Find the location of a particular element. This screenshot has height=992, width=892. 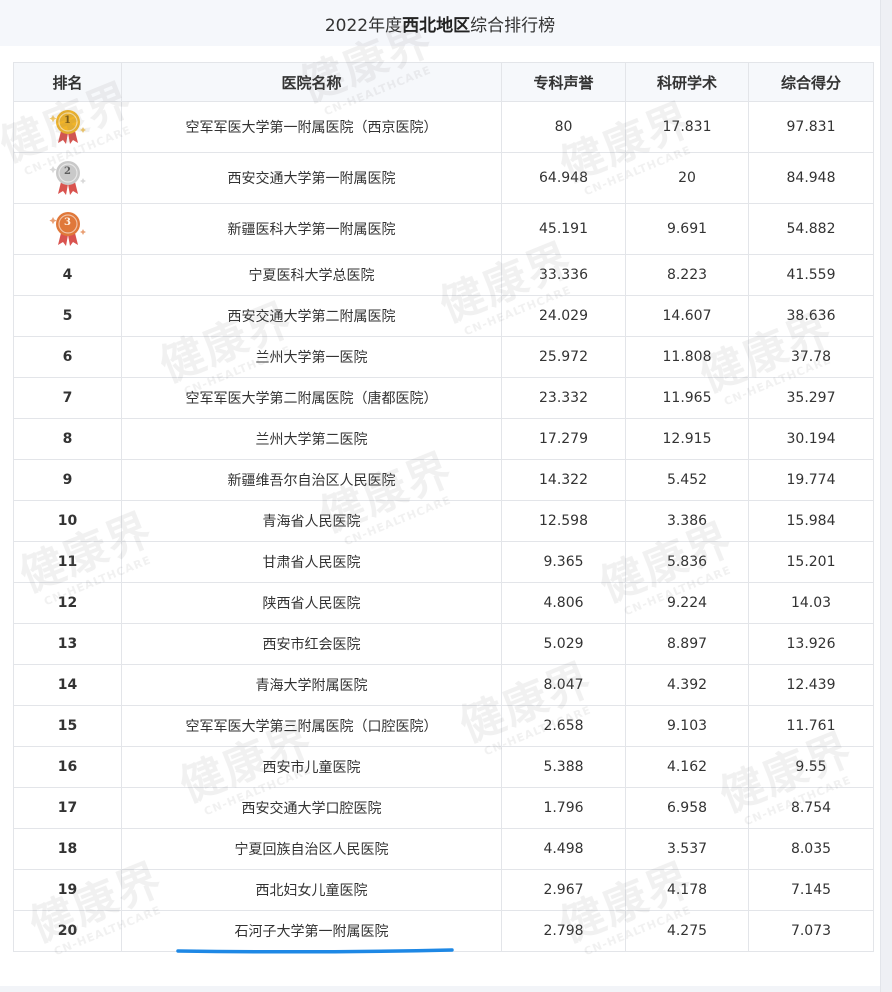

table-row: 6 兰州大学第一医院 25.972 11.808 37.78 is located at coordinates (443, 357).